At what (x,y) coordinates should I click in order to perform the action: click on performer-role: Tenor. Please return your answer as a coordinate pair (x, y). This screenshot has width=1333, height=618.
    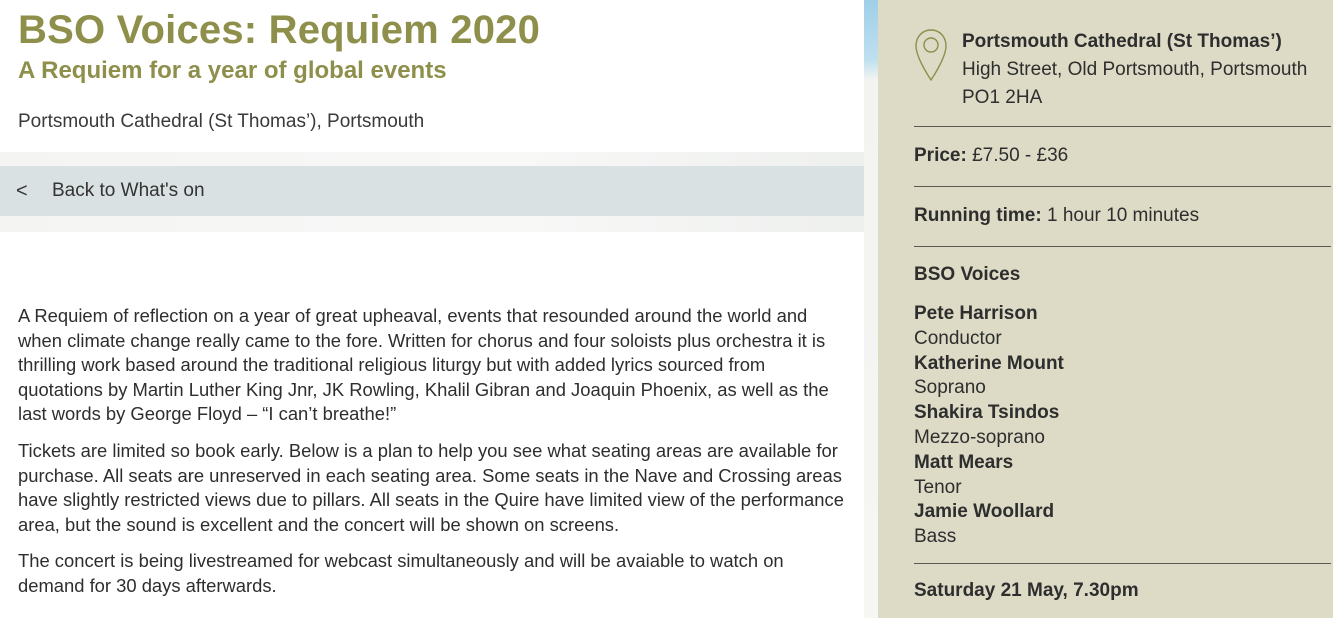
    Looking at the image, I should click on (938, 487).